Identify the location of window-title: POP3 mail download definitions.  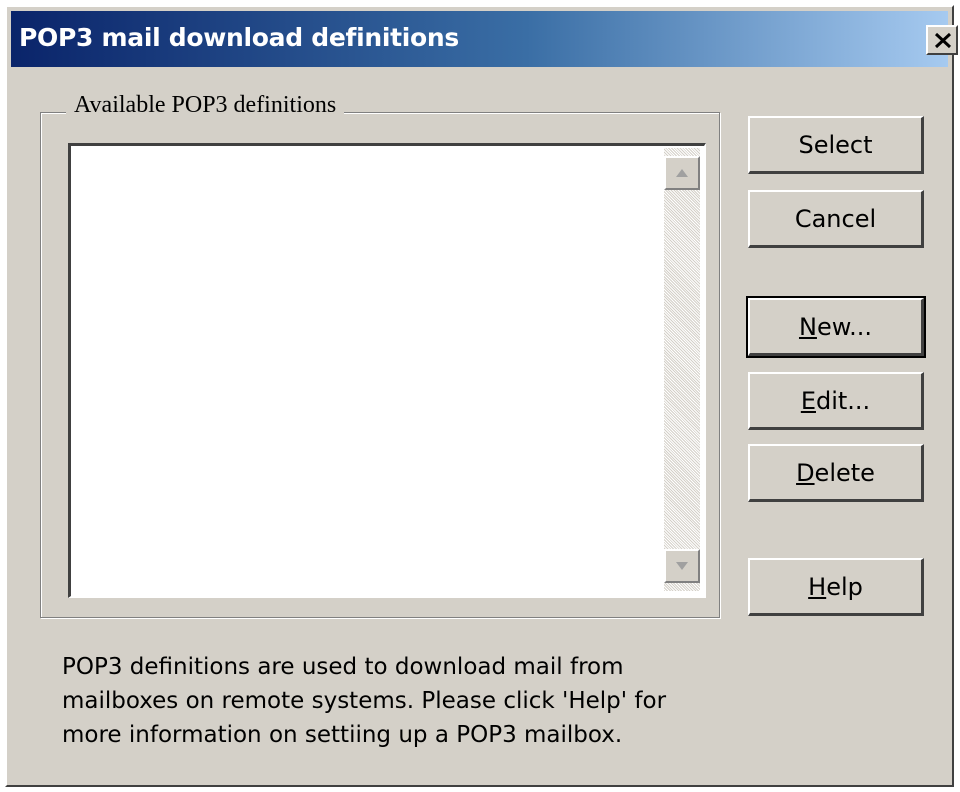
(239, 37).